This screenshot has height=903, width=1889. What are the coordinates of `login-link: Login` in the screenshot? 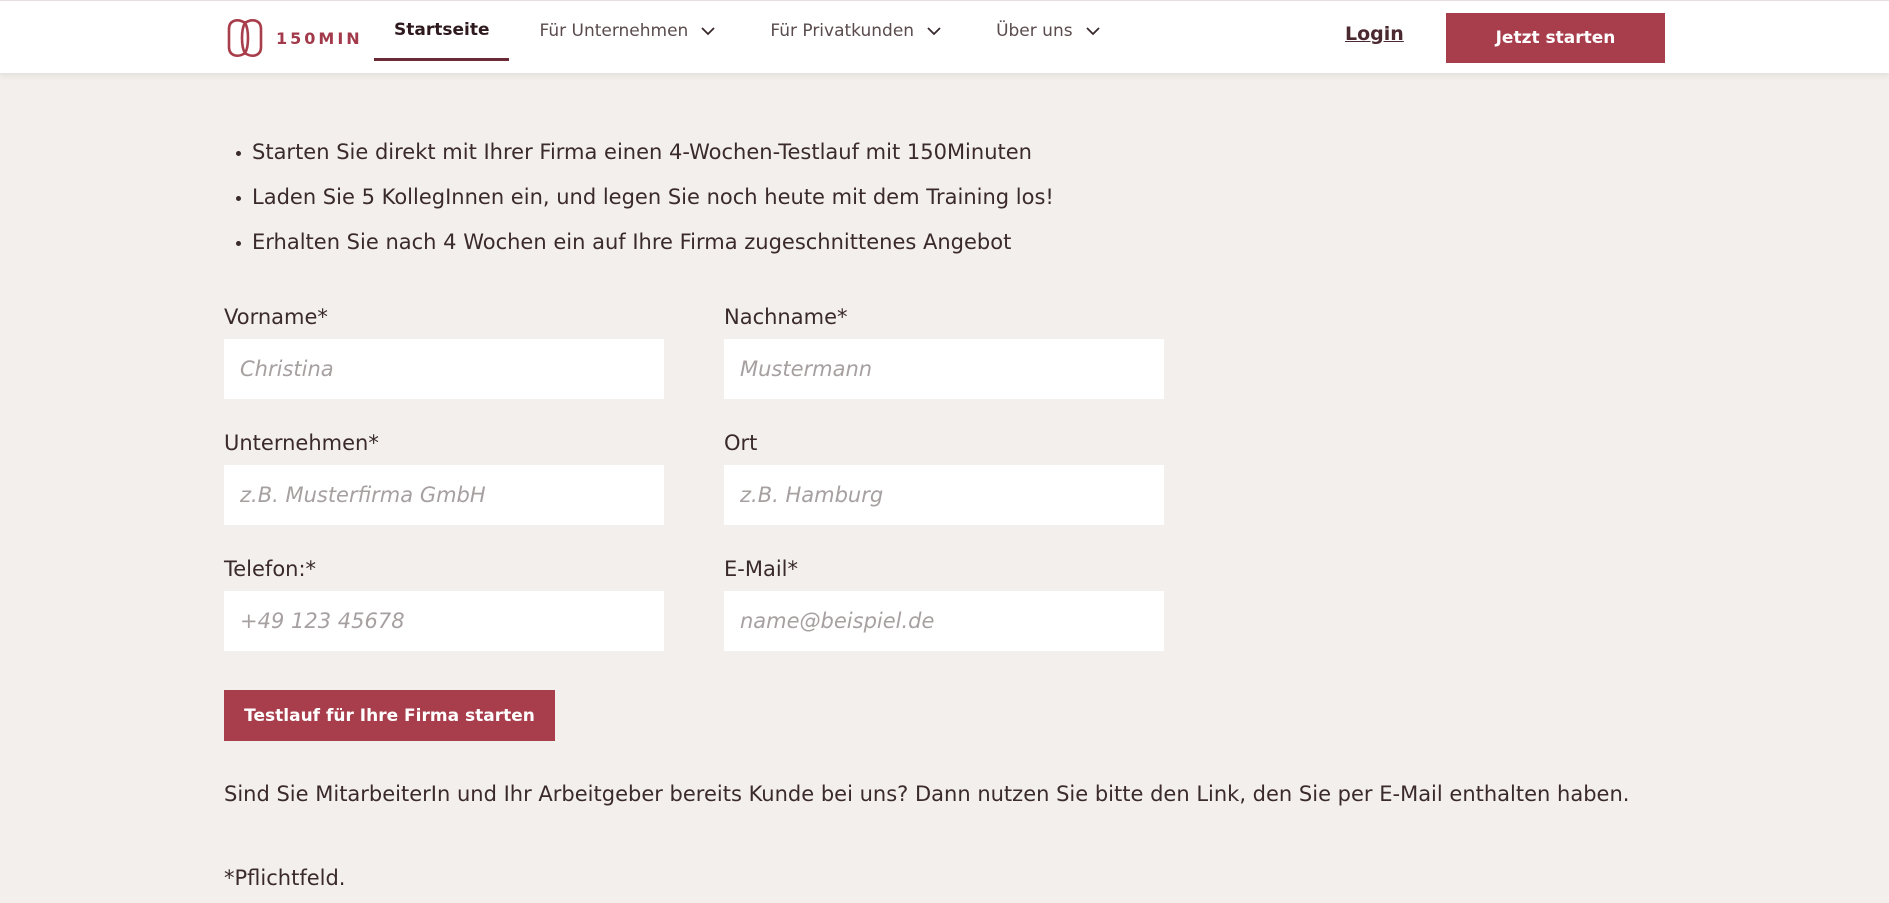 It's located at (1374, 34).